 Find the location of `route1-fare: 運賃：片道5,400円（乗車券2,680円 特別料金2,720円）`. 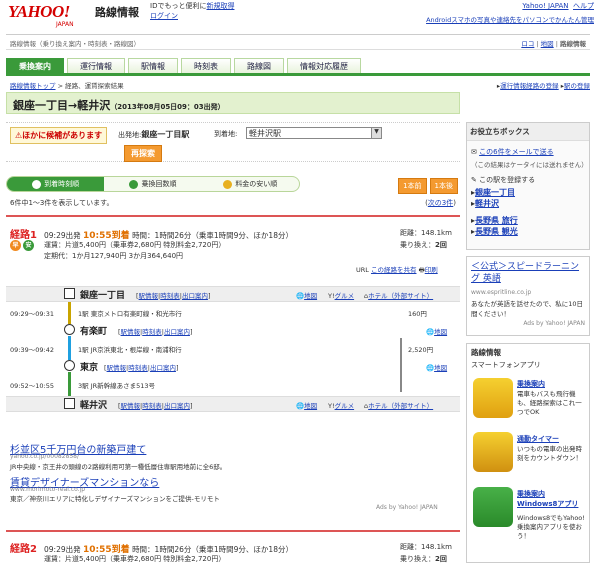

route1-fare: 運賃：片道5,400円（乗車券2,680円 特別料金2,720円） is located at coordinates (135, 245).